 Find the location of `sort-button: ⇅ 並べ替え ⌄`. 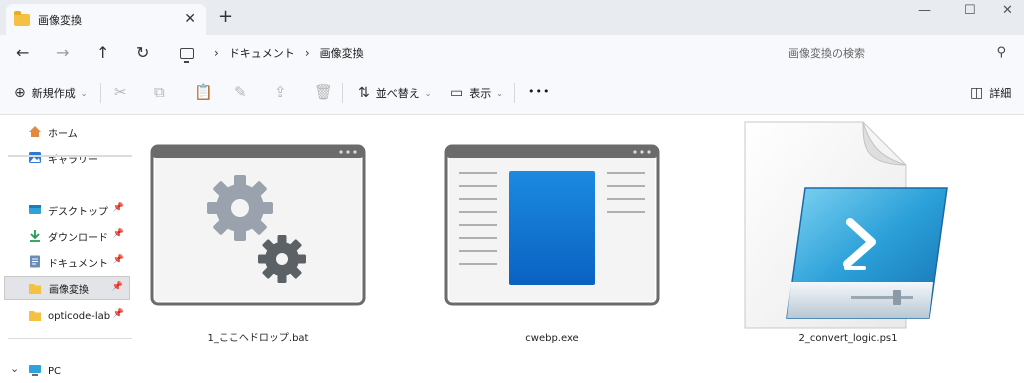

sort-button: ⇅ 並べ替え ⌄ is located at coordinates (394, 93).